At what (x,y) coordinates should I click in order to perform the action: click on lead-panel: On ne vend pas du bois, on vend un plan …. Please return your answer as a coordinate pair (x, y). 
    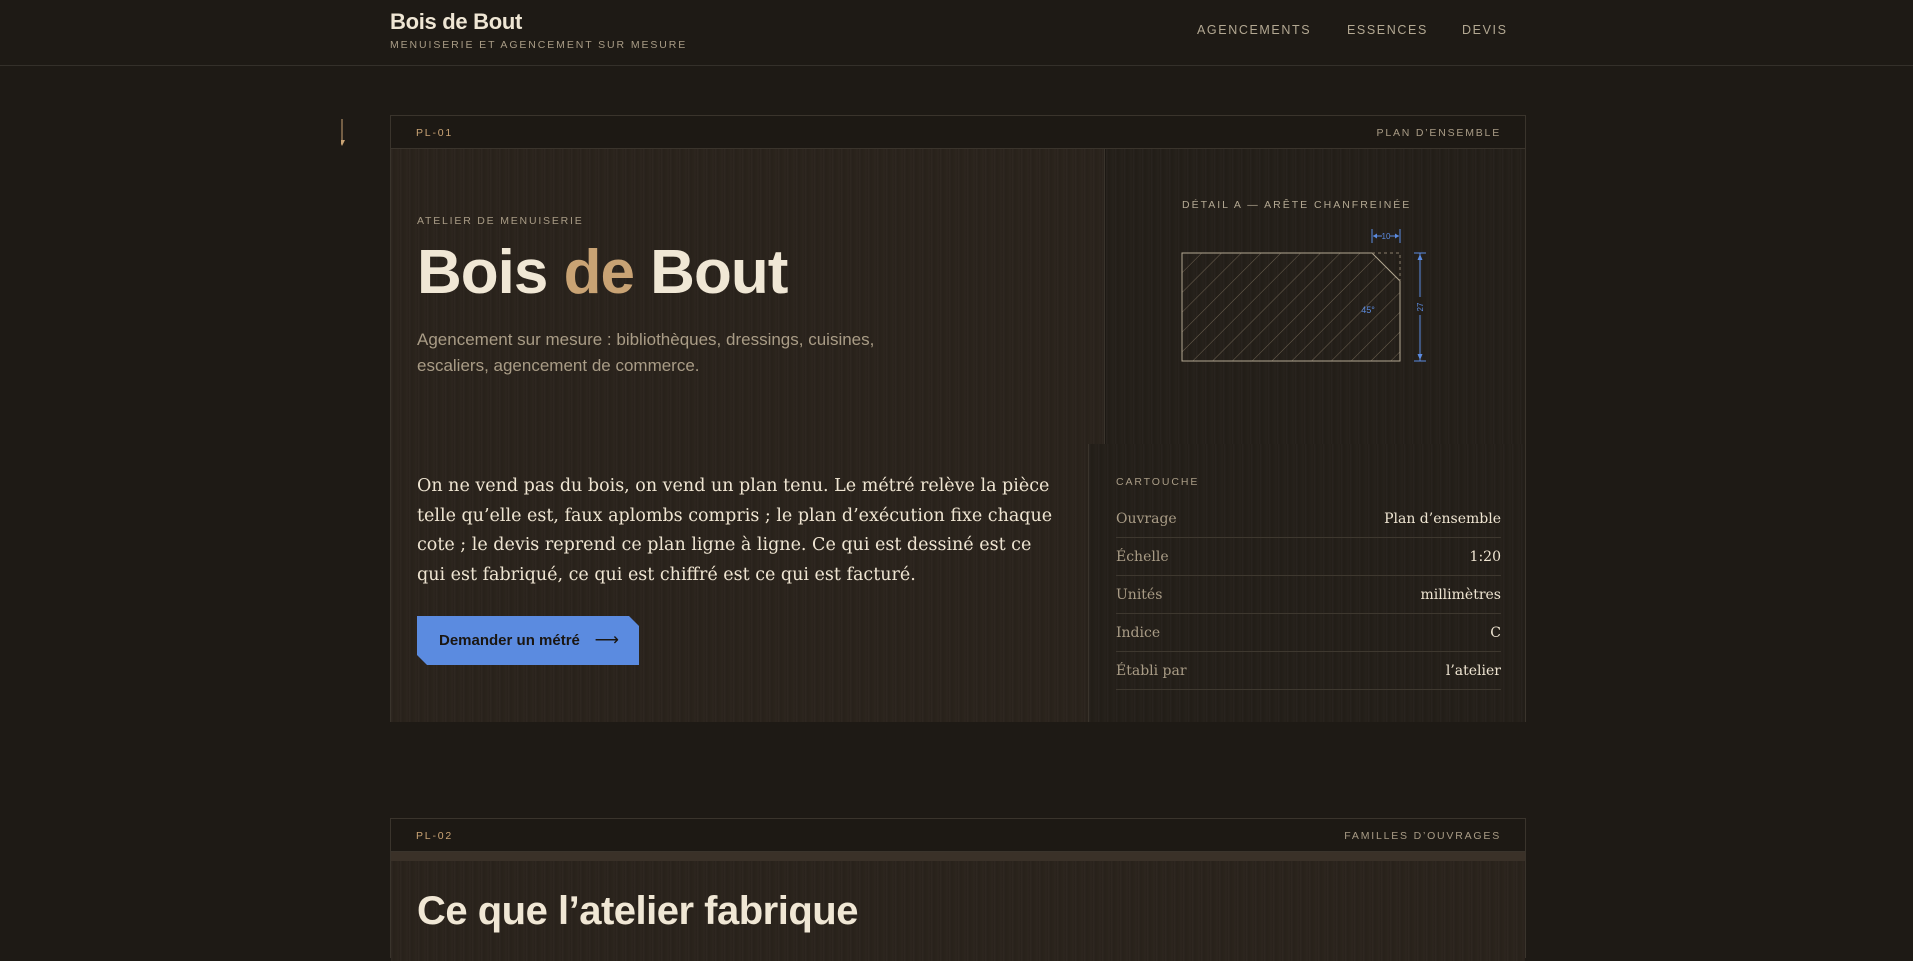
    Looking at the image, I should click on (739, 566).